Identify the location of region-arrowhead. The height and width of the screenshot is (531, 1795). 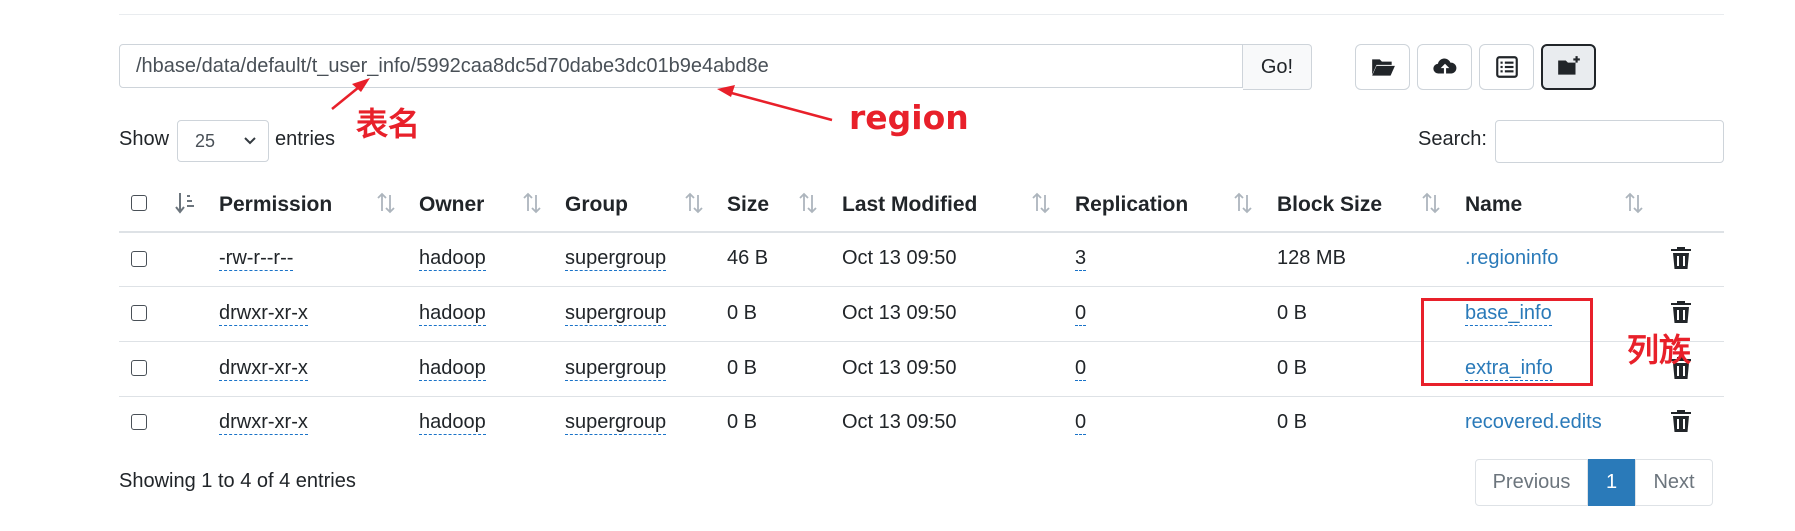
(726, 91).